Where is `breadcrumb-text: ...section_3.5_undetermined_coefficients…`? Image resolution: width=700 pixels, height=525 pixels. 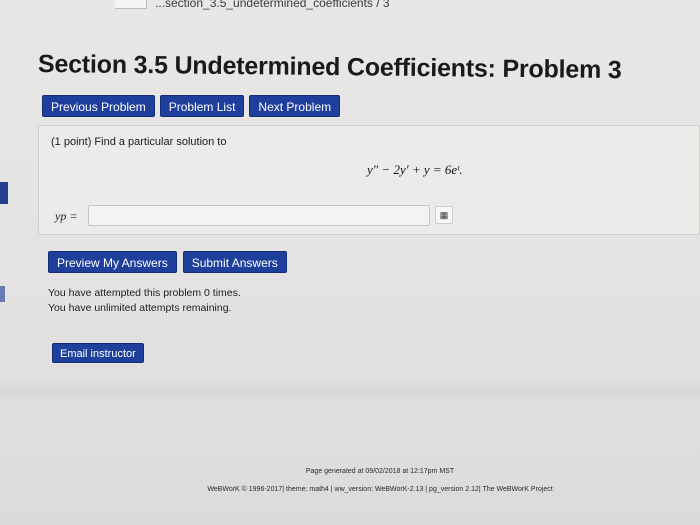
breadcrumb-text: ...section_3.5_undetermined_coefficients… is located at coordinates (272, 5).